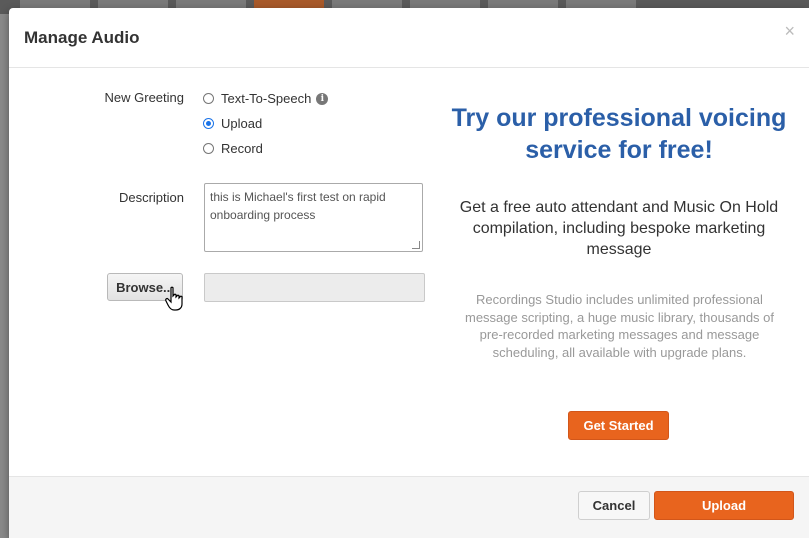  I want to click on get-started-button: Get Started, so click(618, 425).